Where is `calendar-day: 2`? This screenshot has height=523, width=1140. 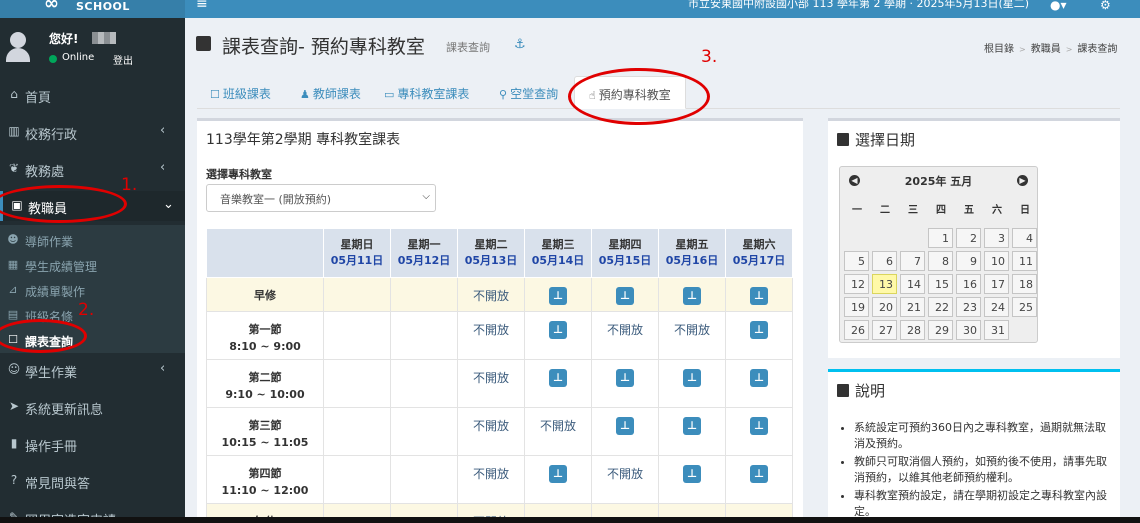 calendar-day: 2 is located at coordinates (968, 238).